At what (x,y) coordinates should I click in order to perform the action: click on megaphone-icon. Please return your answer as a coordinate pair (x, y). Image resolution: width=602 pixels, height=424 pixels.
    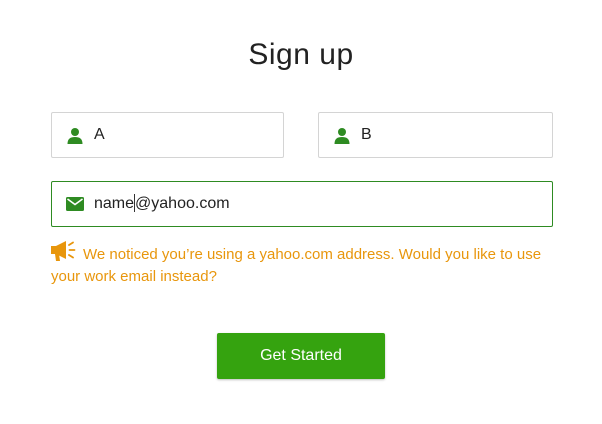
    Looking at the image, I should click on (64, 251).